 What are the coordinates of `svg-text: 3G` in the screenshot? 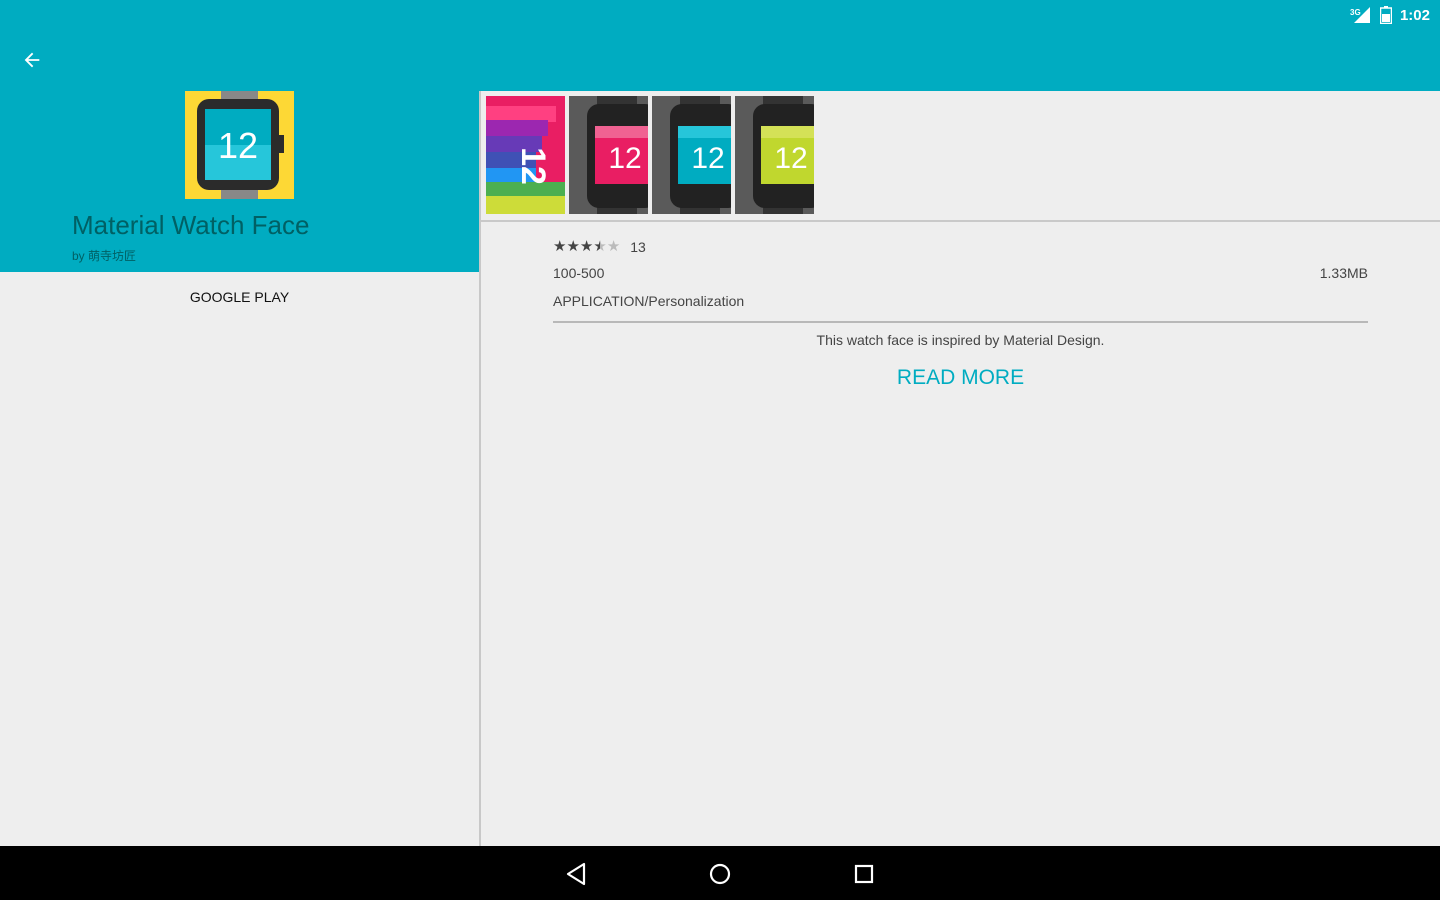 It's located at (1355, 12).